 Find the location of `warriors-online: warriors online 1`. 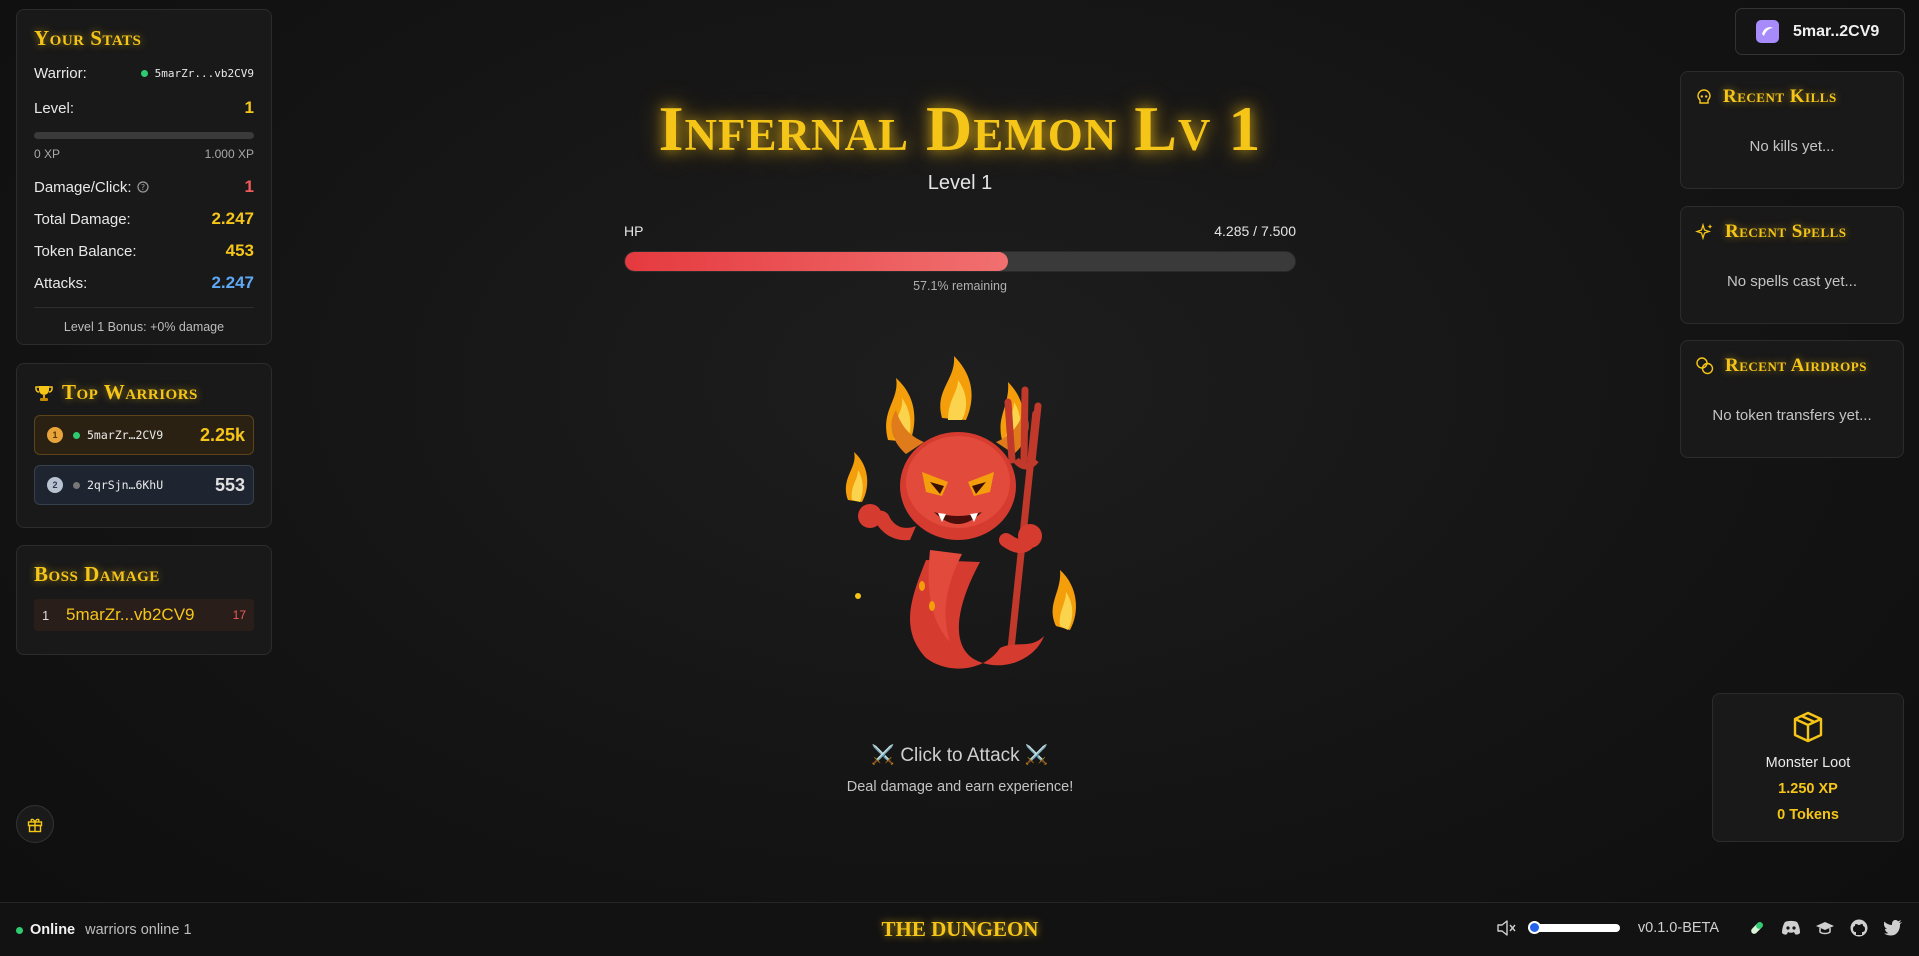

warriors-online: warriors online 1 is located at coordinates (138, 930).